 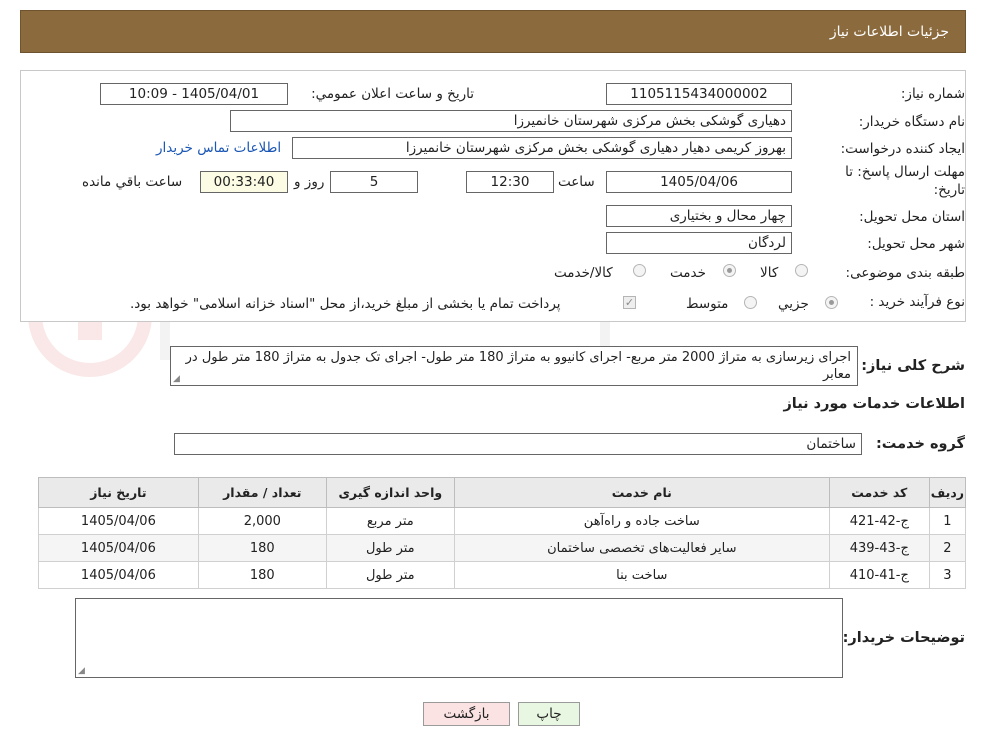 What do you see at coordinates (218, 148) in the screenshot?
I see `buyer-contact-link: اطلاعات تماس خريدار` at bounding box center [218, 148].